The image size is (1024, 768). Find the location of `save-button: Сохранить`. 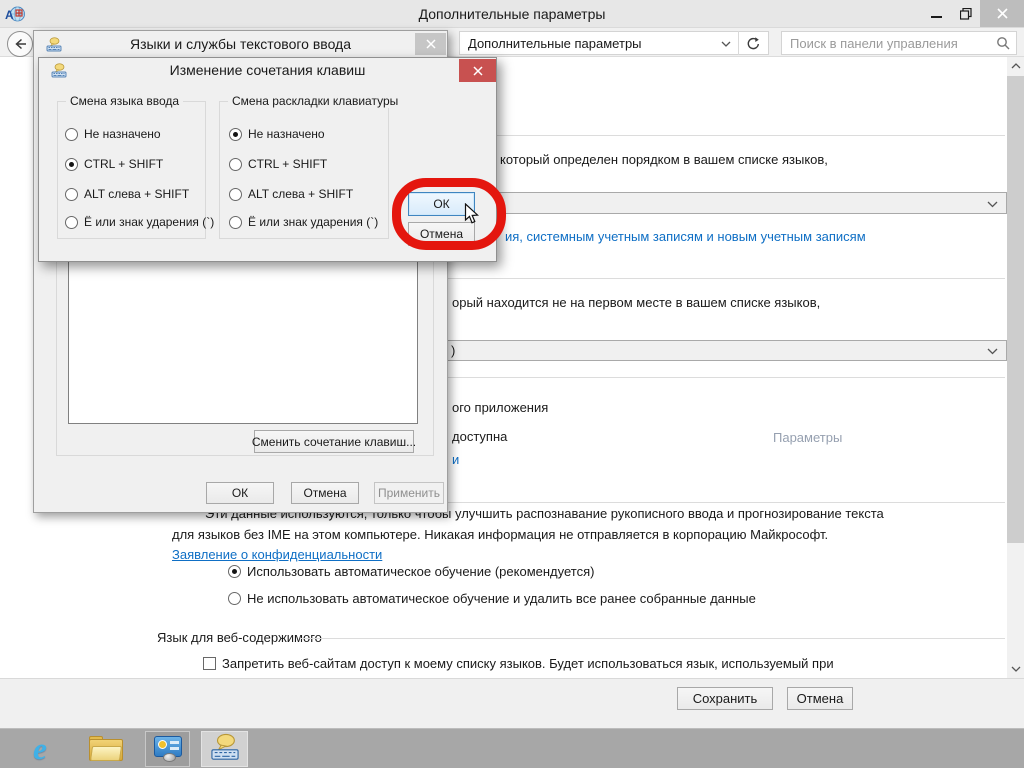

save-button: Сохранить is located at coordinates (725, 698).